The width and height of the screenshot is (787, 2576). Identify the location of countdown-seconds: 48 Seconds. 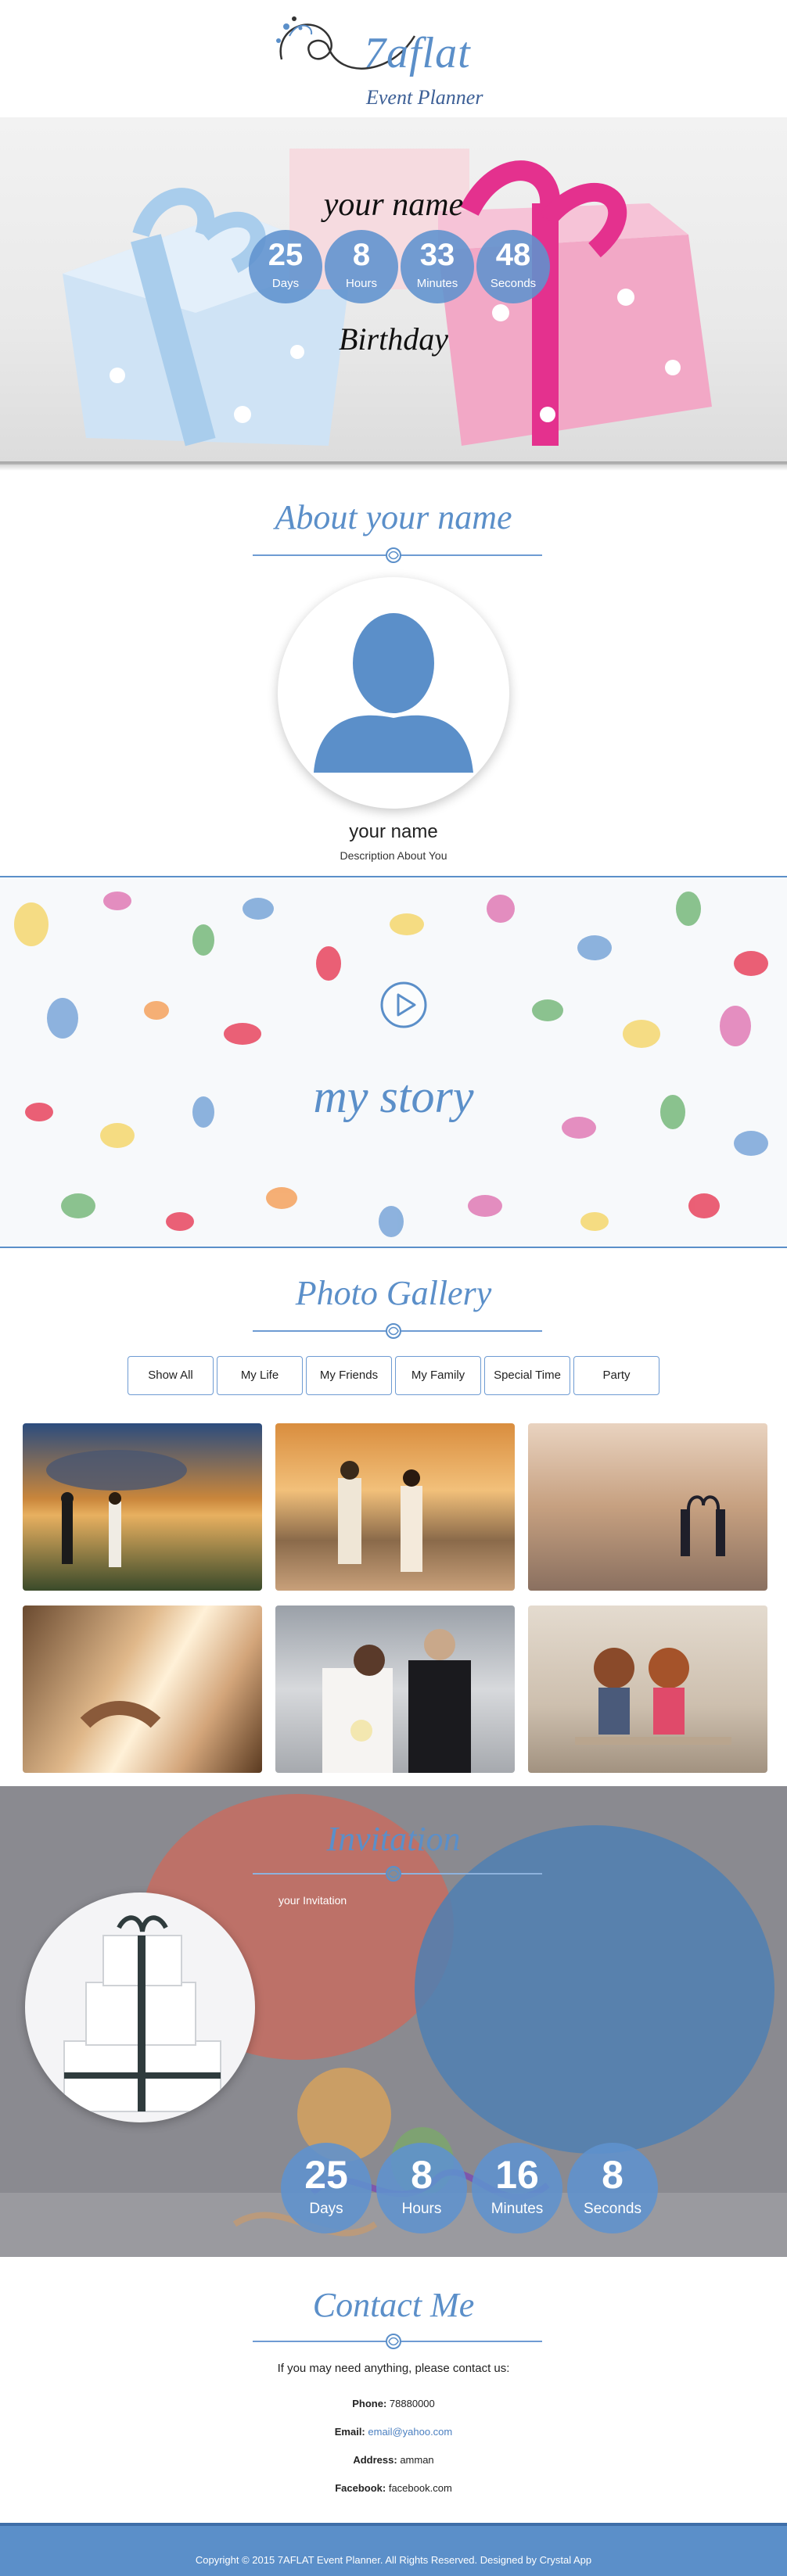
(513, 266).